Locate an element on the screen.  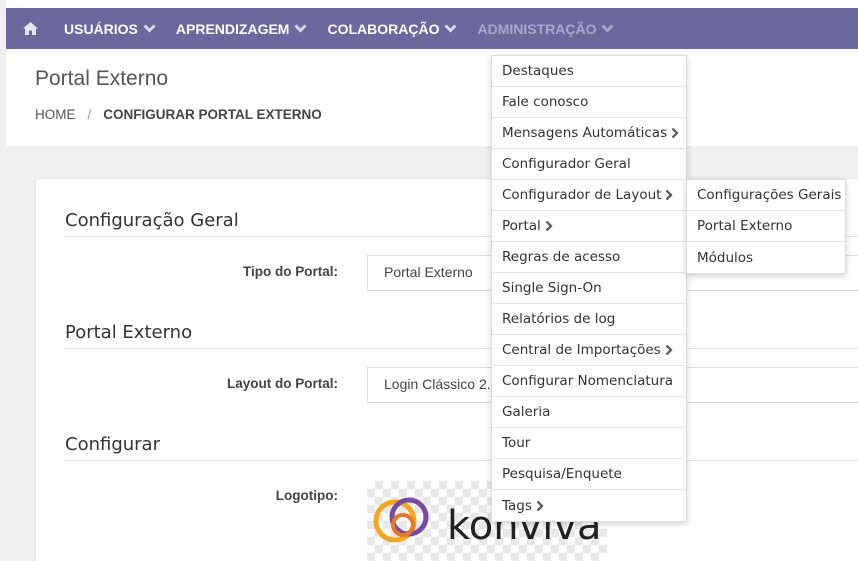
breadcrumb: HOME / CONFIGURAR PORTAL EXTERNO is located at coordinates (178, 114).